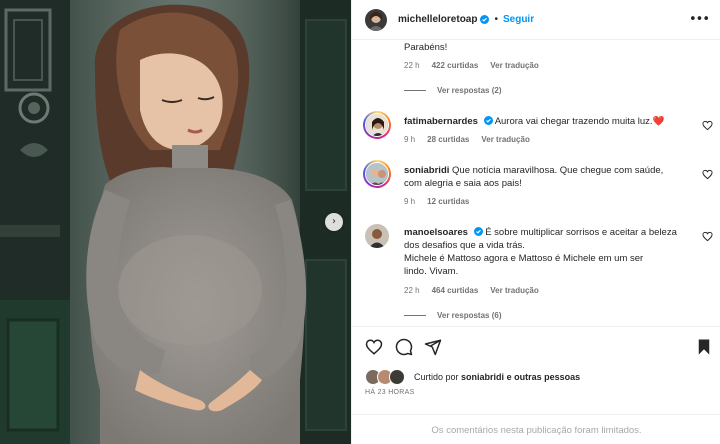 Image resolution: width=720 pixels, height=444 pixels. Describe the element at coordinates (518, 19) in the screenshot. I see `follow-button: Seguir` at that location.